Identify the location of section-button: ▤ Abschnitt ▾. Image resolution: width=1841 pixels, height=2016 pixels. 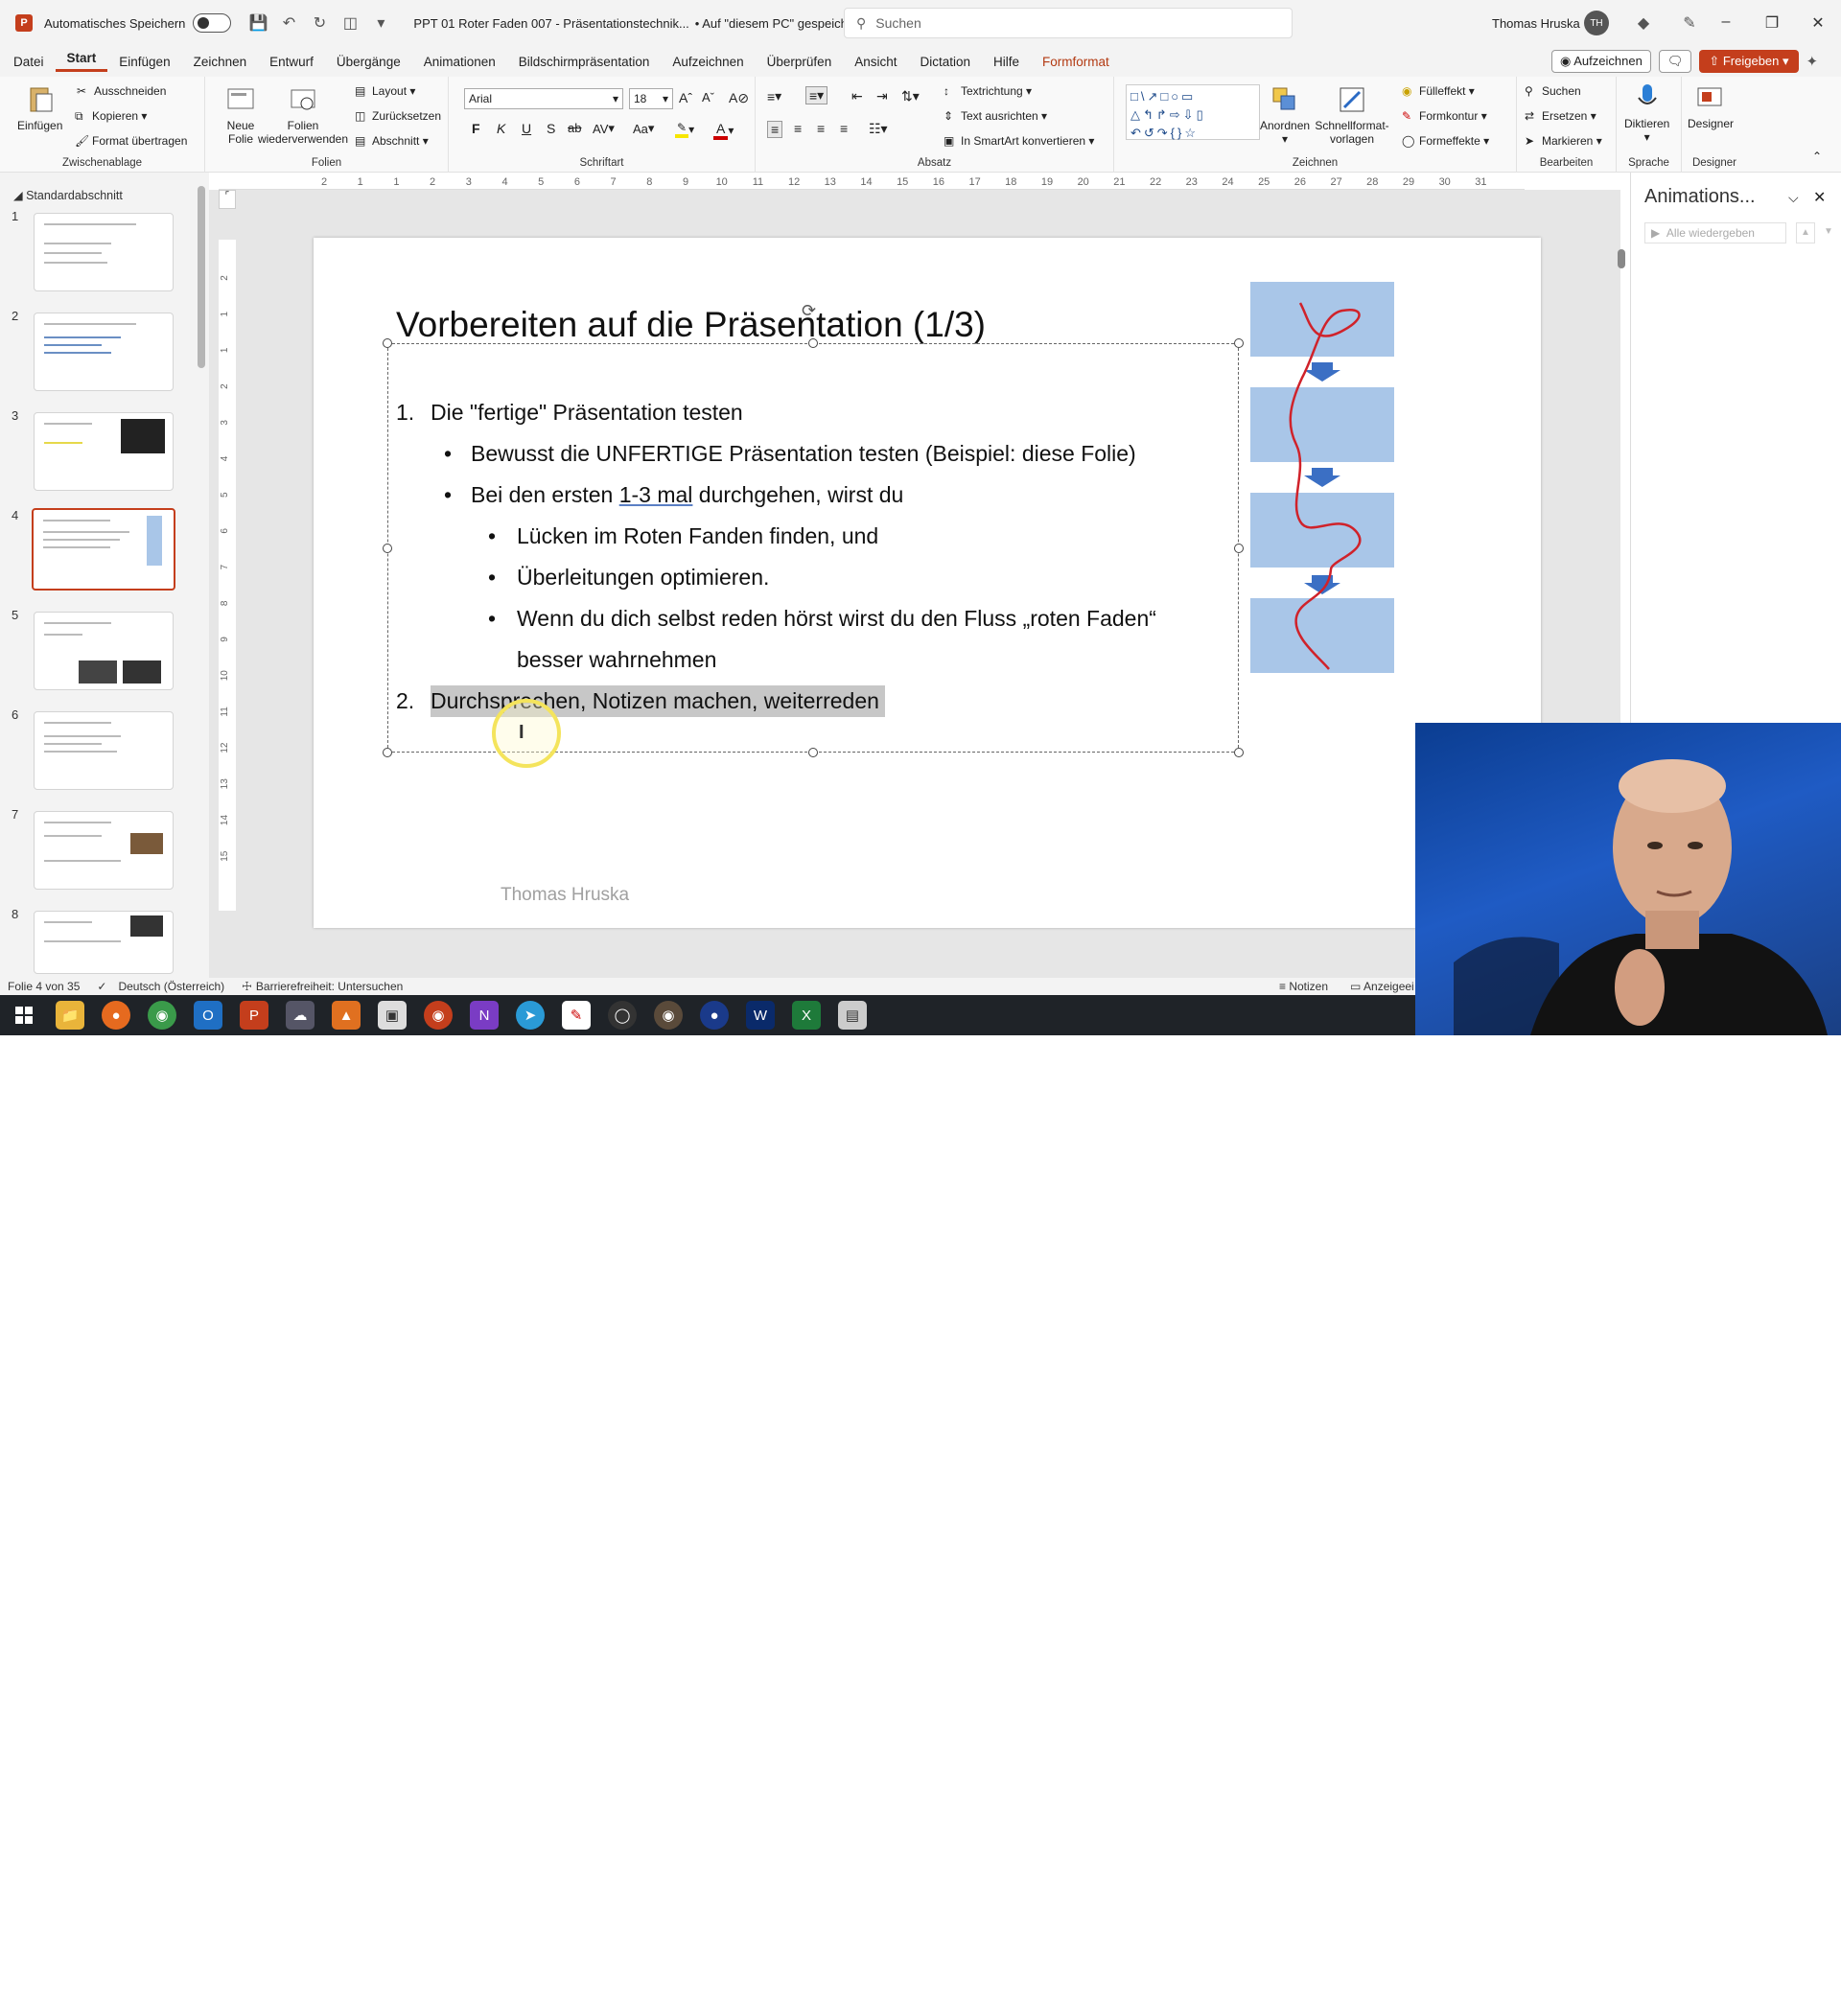
(392, 141).